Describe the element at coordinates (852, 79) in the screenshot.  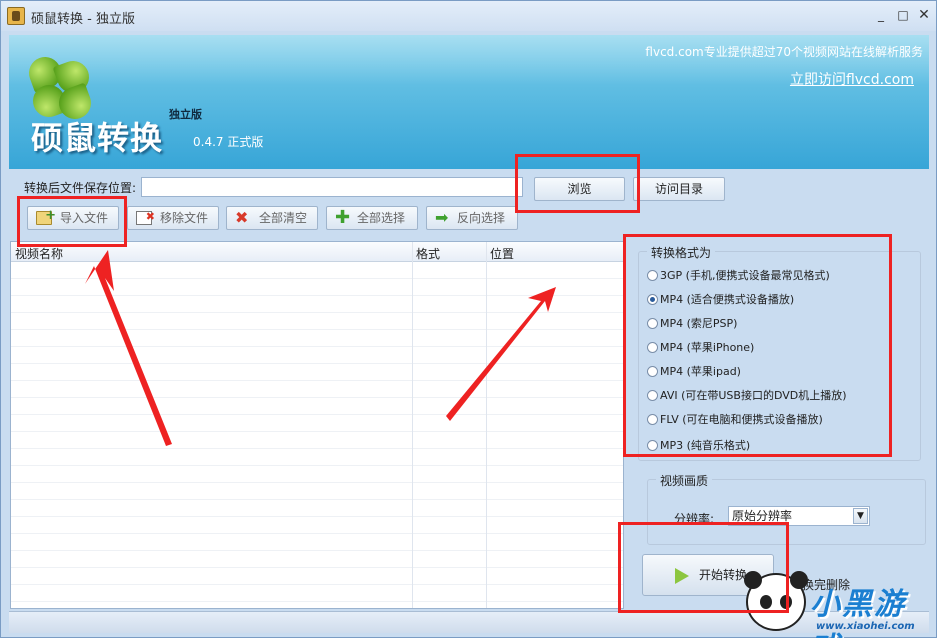
I see `visit-site-link: 立即访问flvcd.com` at that location.